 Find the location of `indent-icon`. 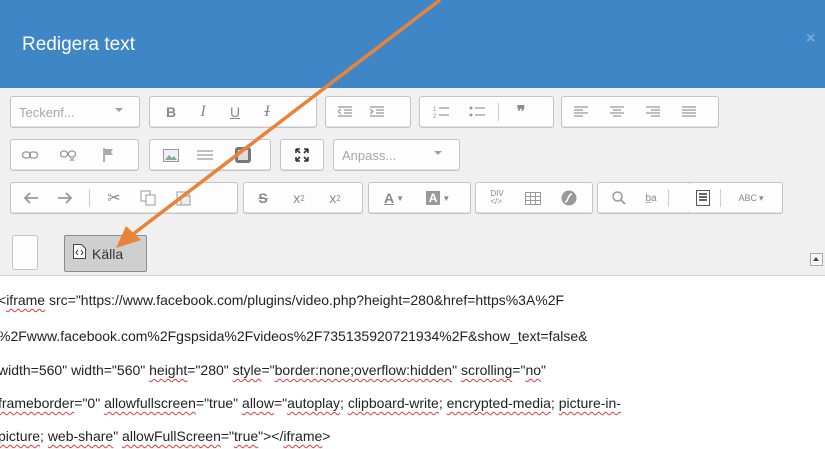

indent-icon is located at coordinates (377, 112).